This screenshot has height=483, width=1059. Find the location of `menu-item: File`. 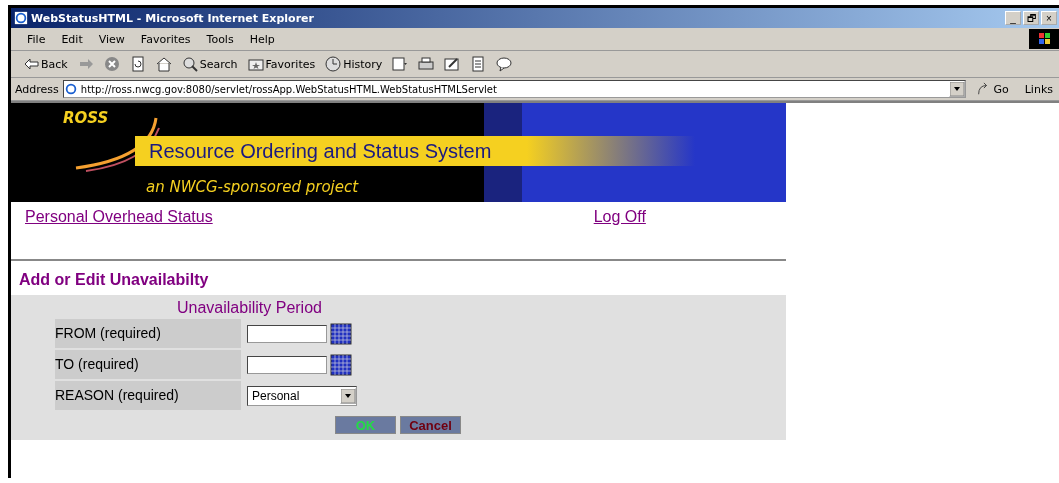

menu-item: File is located at coordinates (36, 39).